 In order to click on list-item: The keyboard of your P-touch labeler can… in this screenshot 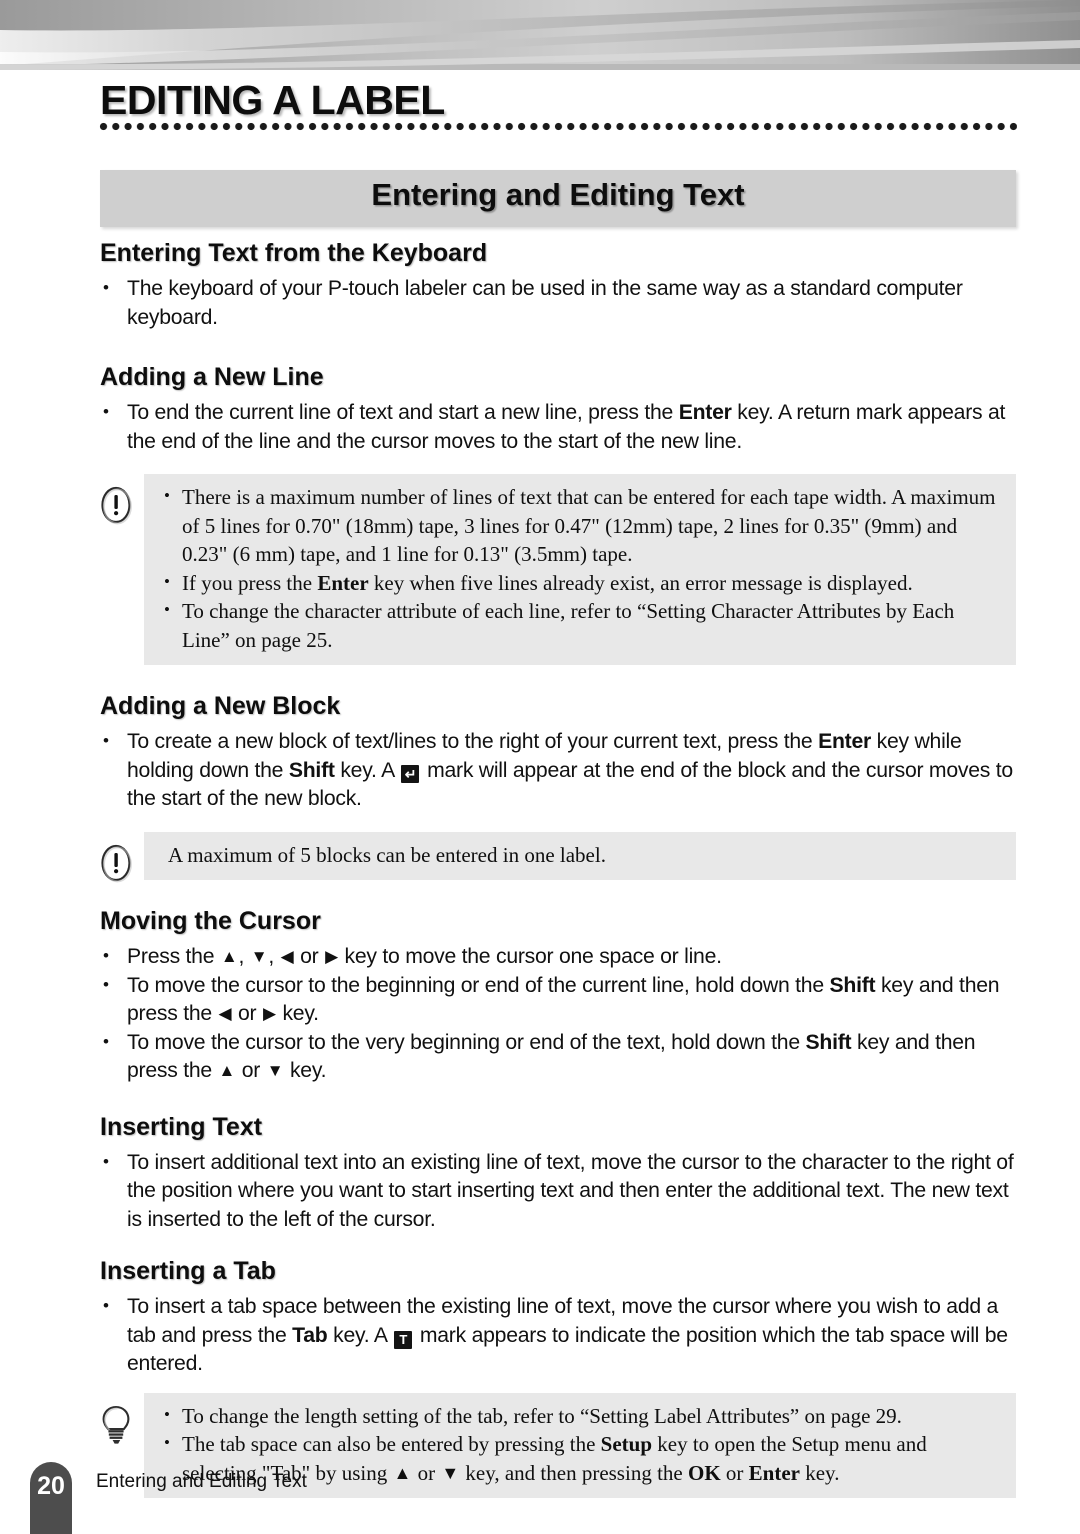, I will do `click(540, 303)`.